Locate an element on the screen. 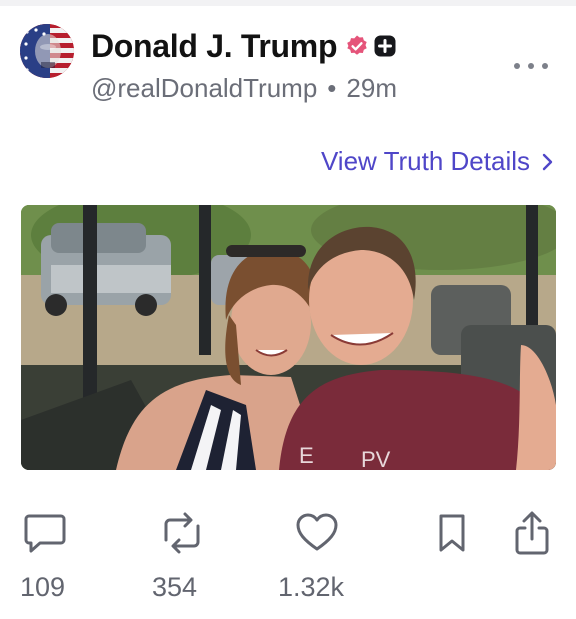 The width and height of the screenshot is (576, 619). svg-text: PV is located at coordinates (376, 458).